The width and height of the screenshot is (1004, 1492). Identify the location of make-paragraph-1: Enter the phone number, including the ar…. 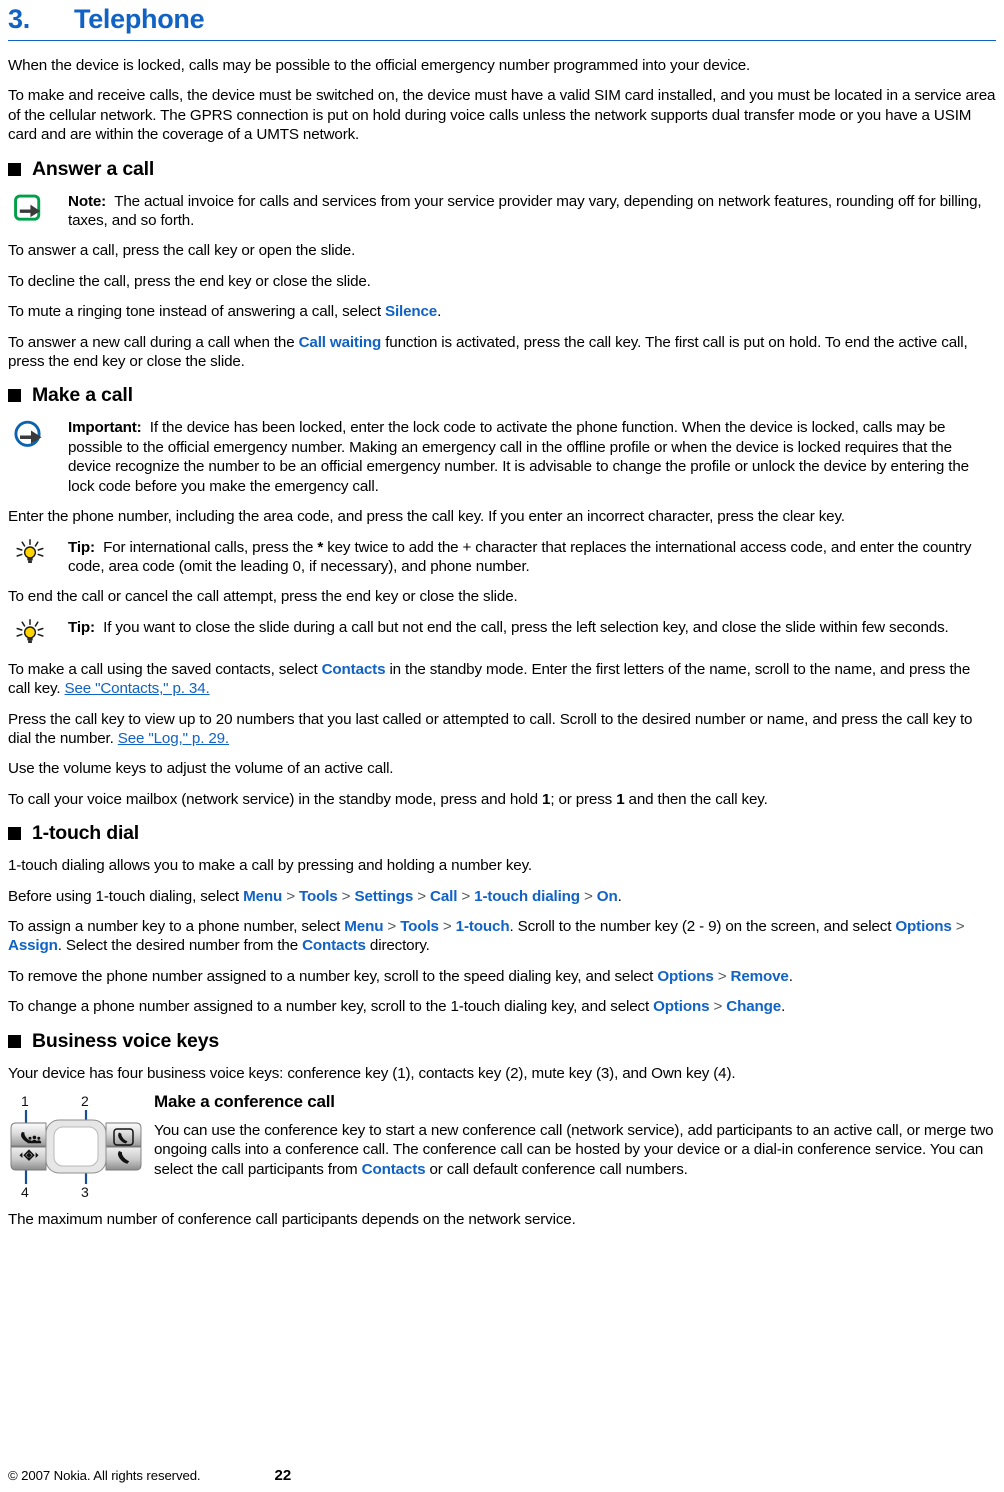
(426, 517).